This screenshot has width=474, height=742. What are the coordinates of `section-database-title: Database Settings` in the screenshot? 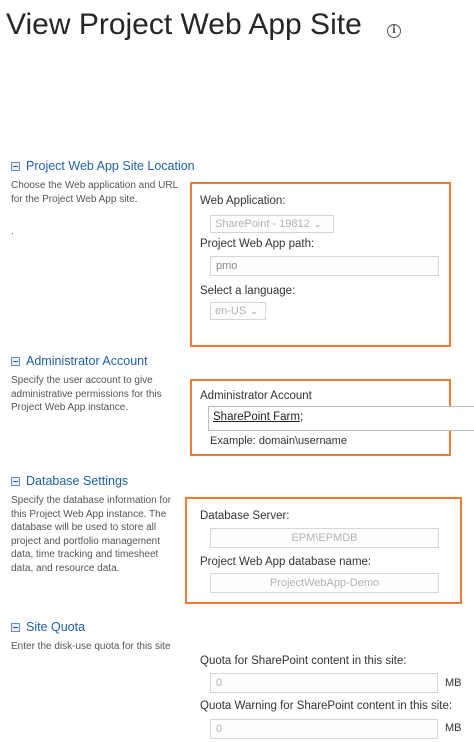 It's located at (77, 481).